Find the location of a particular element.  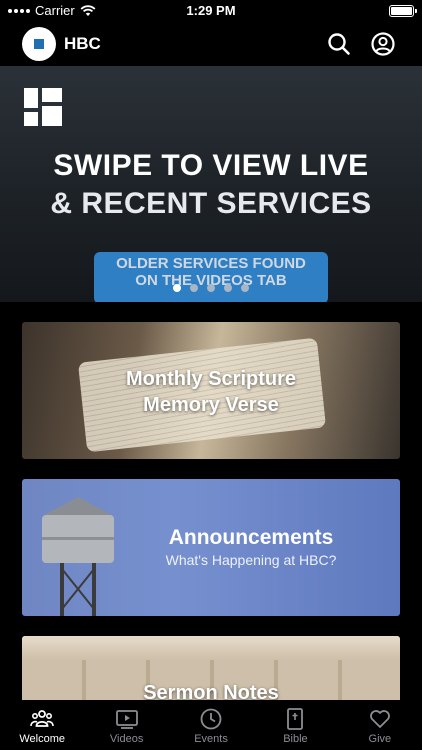

video-icon is located at coordinates (126, 719).